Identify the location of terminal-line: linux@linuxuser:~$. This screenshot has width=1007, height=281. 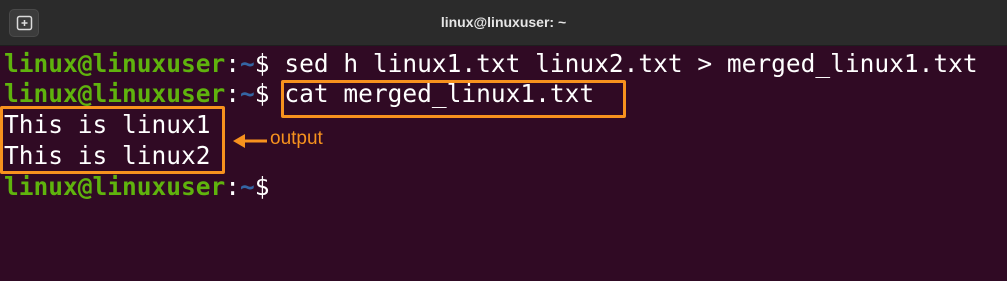
(137, 187).